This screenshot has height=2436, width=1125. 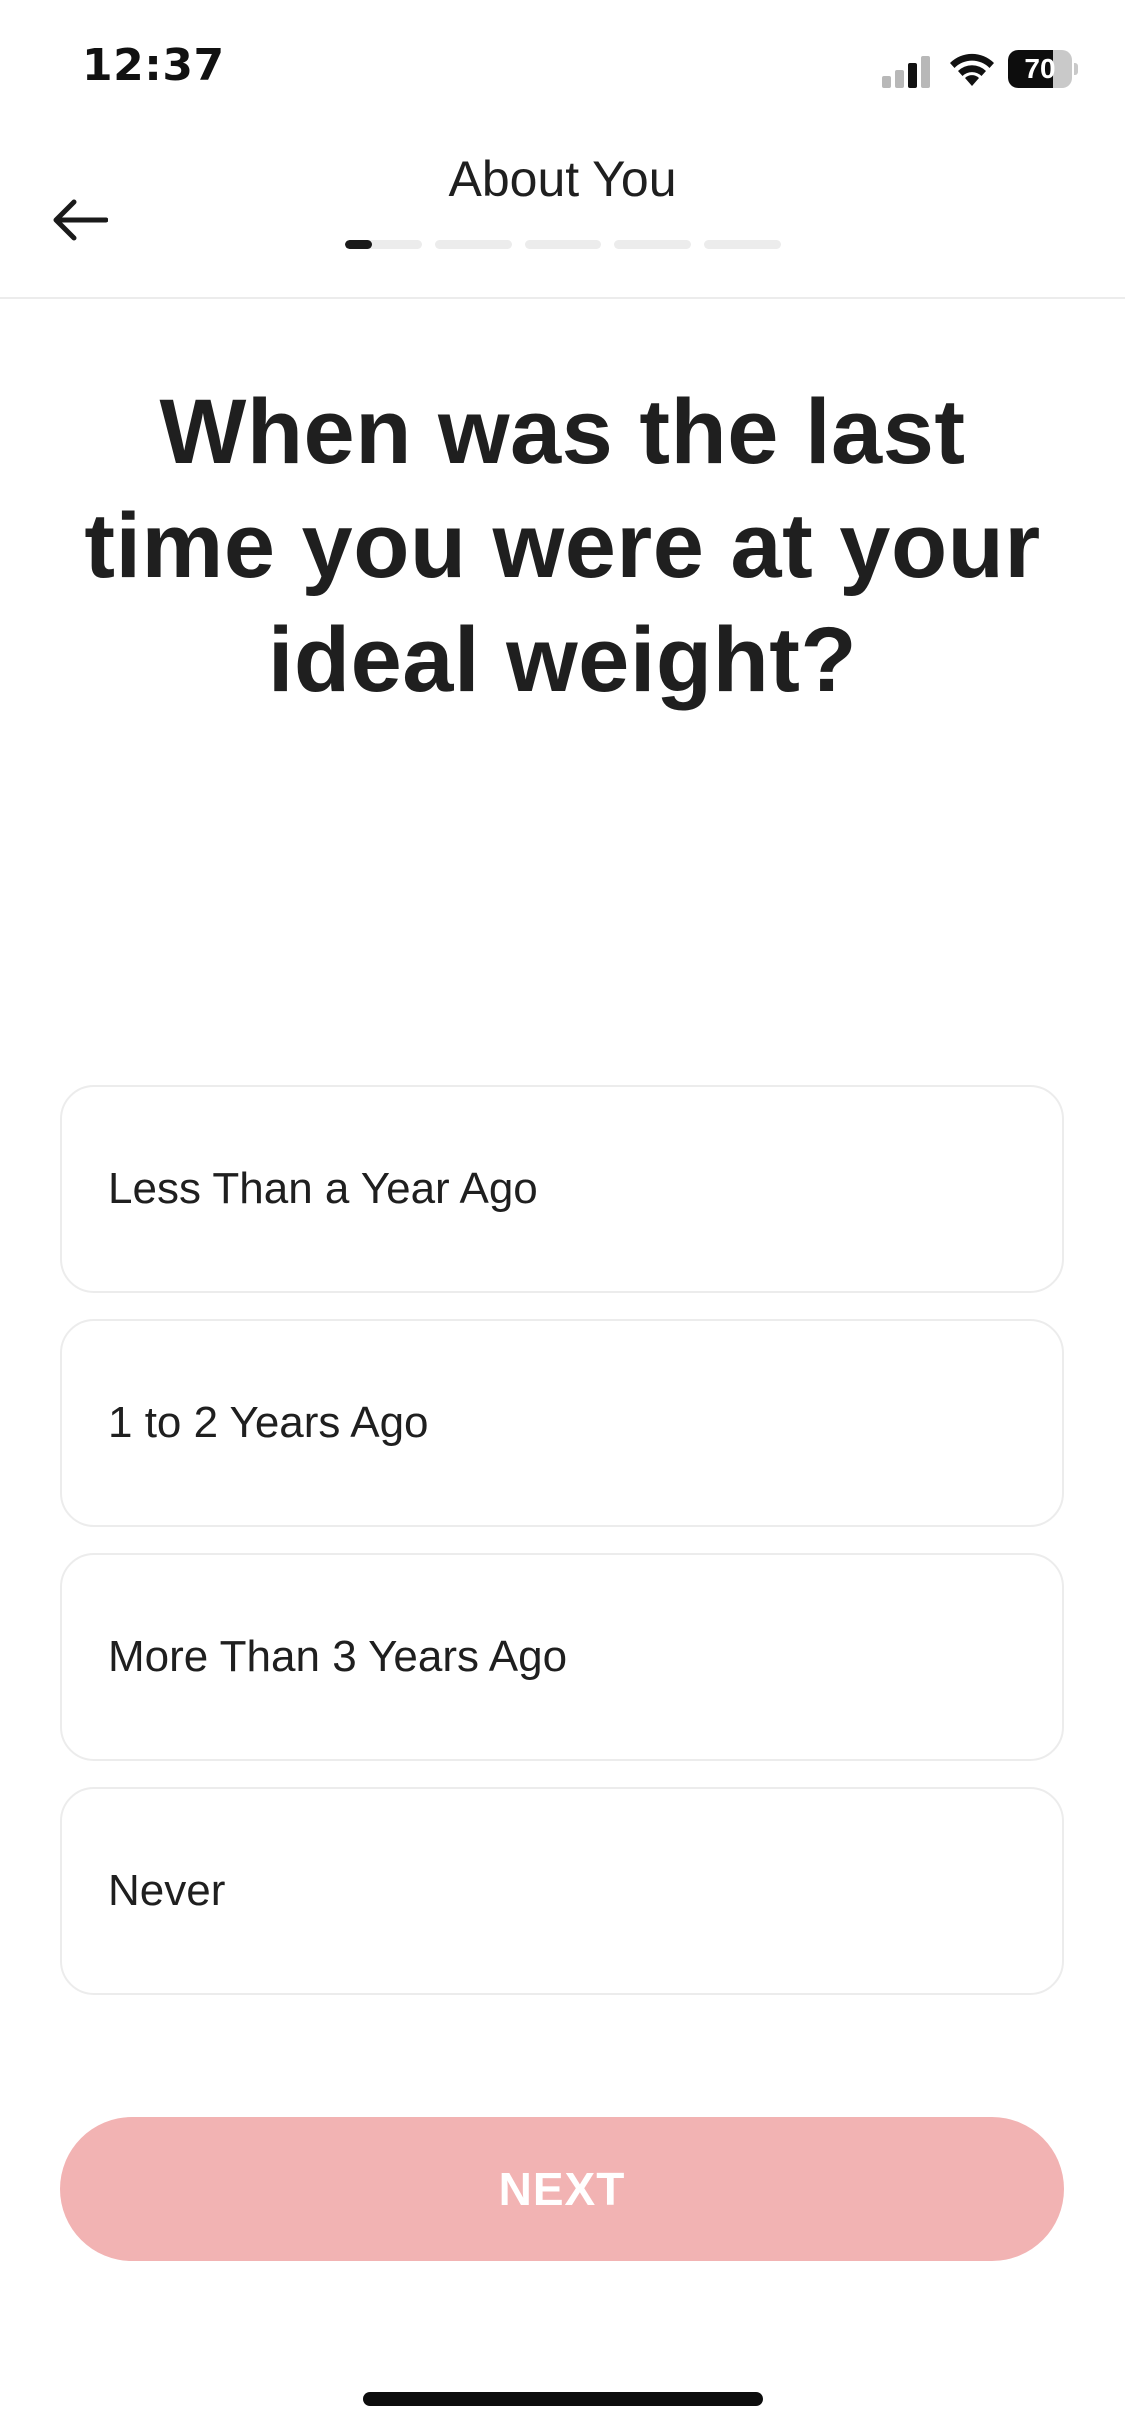 I want to click on battery-body: 70, so click(x=1040, y=69).